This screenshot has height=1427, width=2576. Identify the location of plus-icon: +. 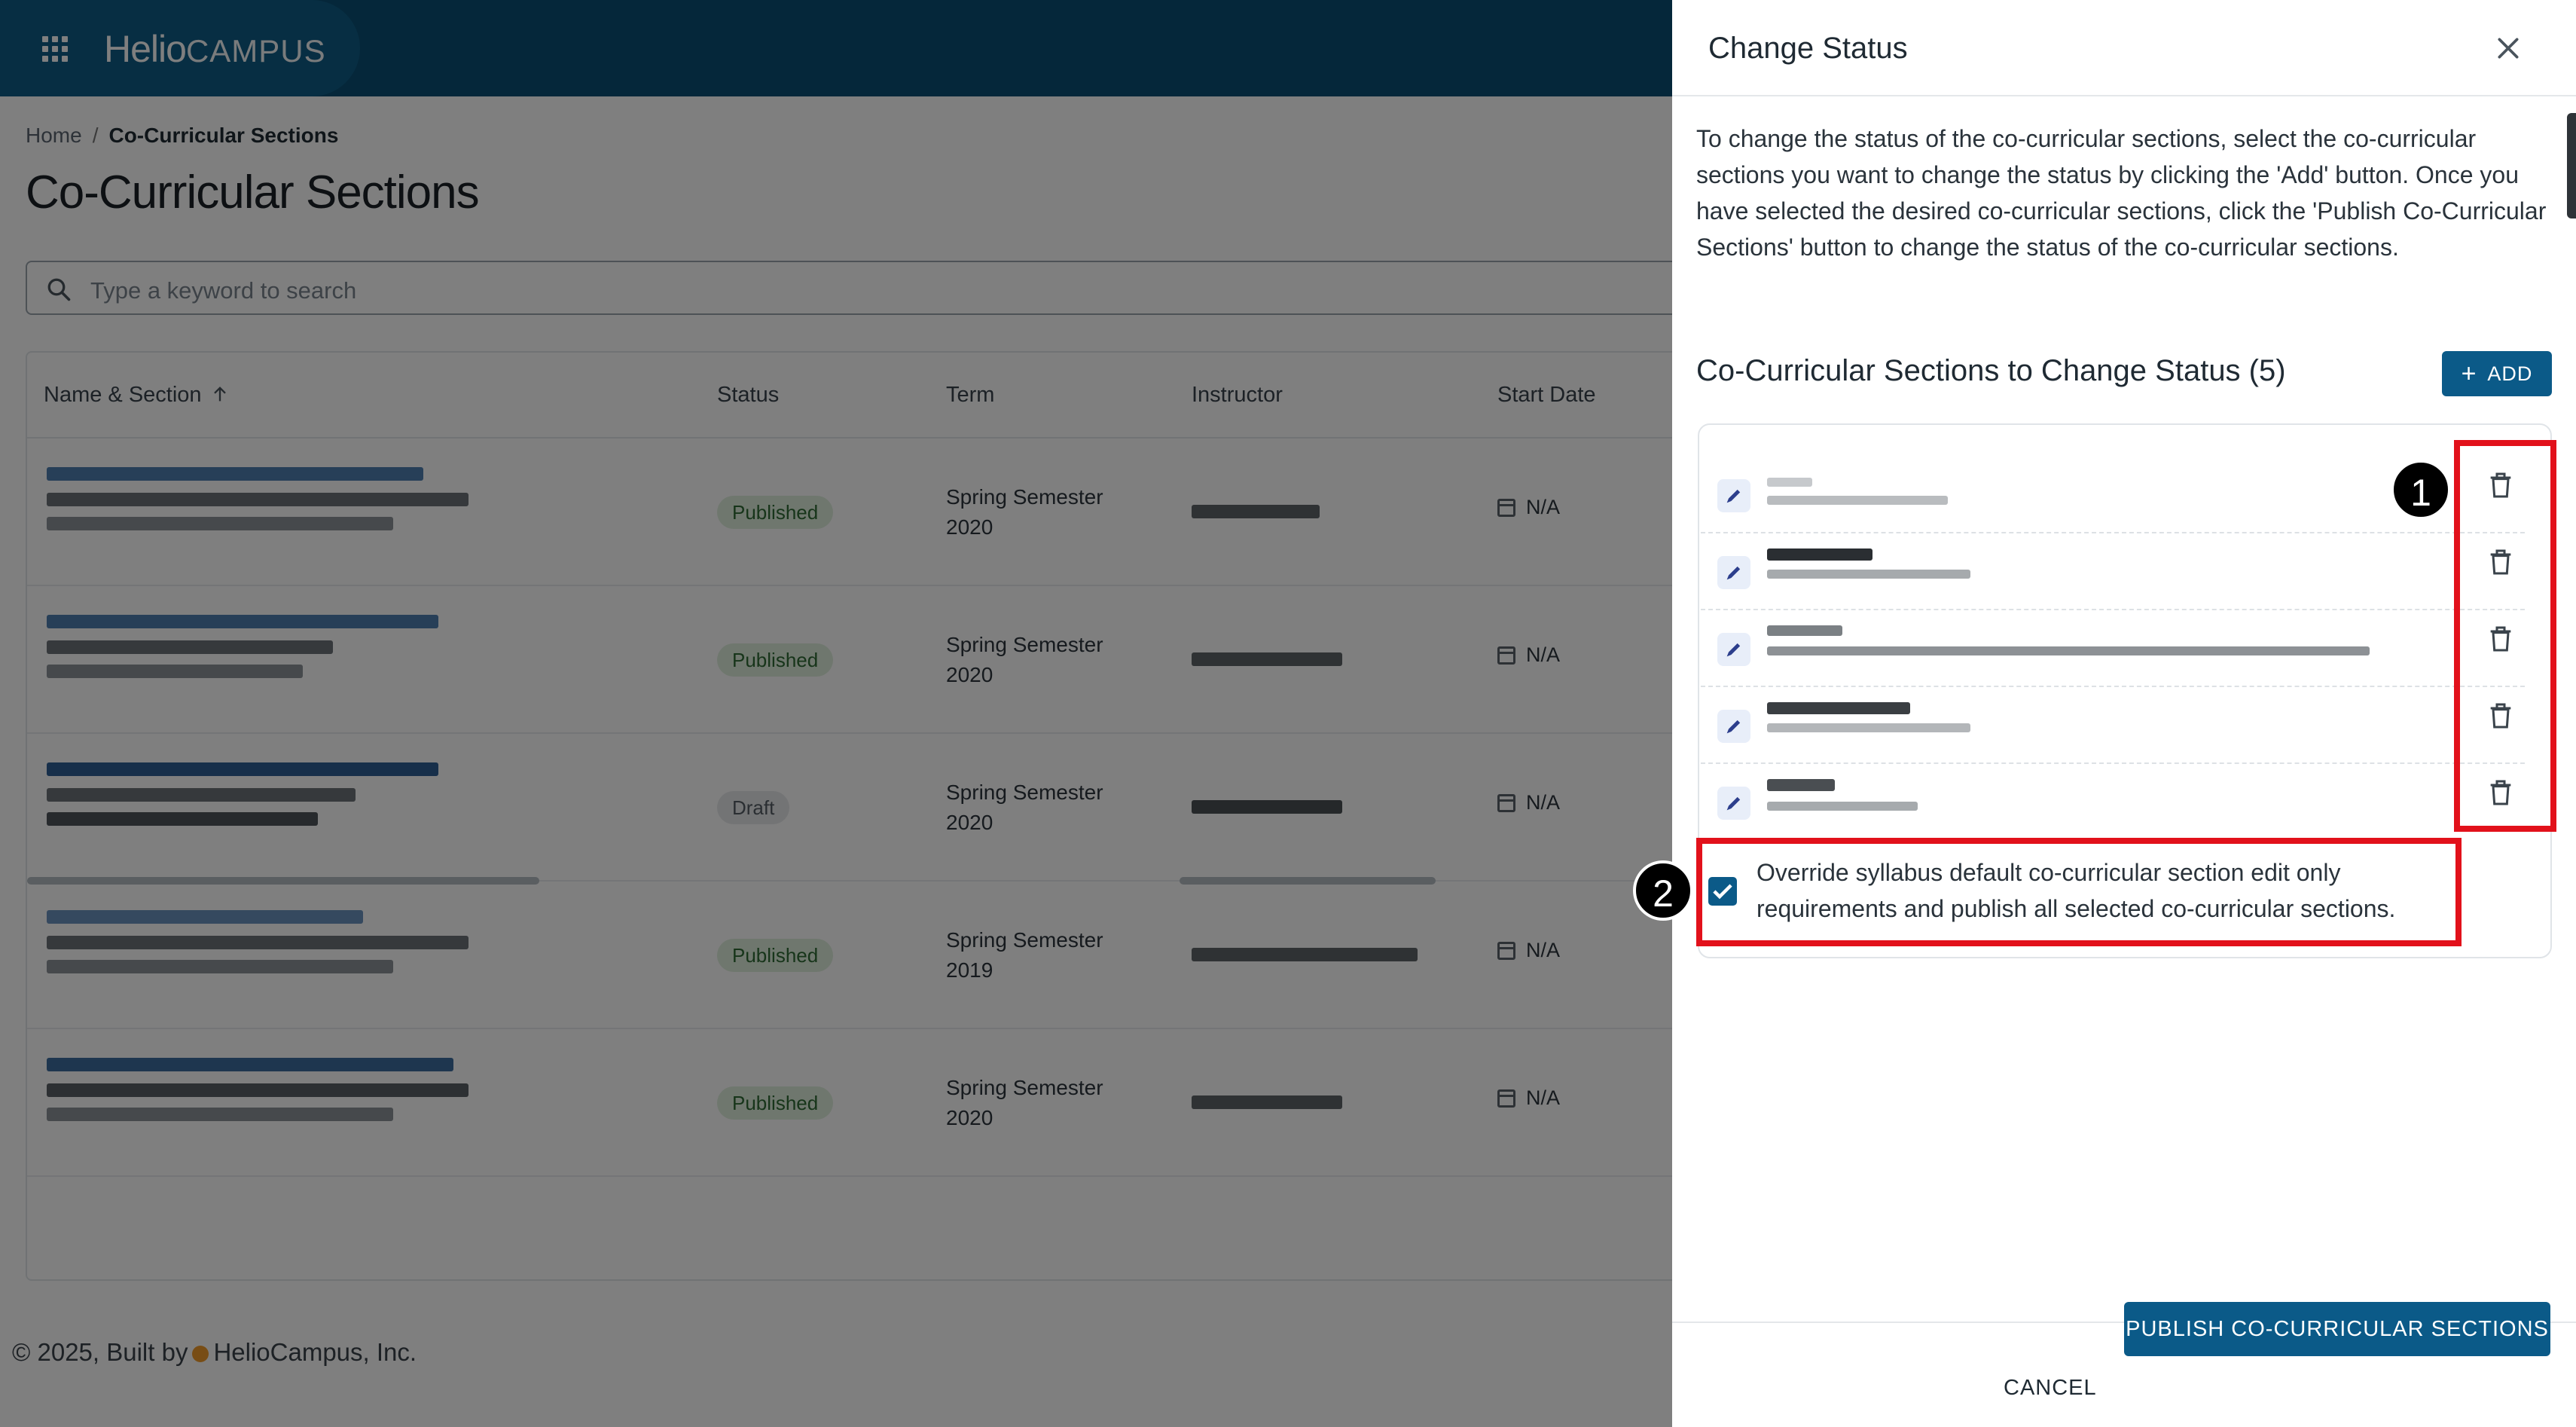
(2469, 374).